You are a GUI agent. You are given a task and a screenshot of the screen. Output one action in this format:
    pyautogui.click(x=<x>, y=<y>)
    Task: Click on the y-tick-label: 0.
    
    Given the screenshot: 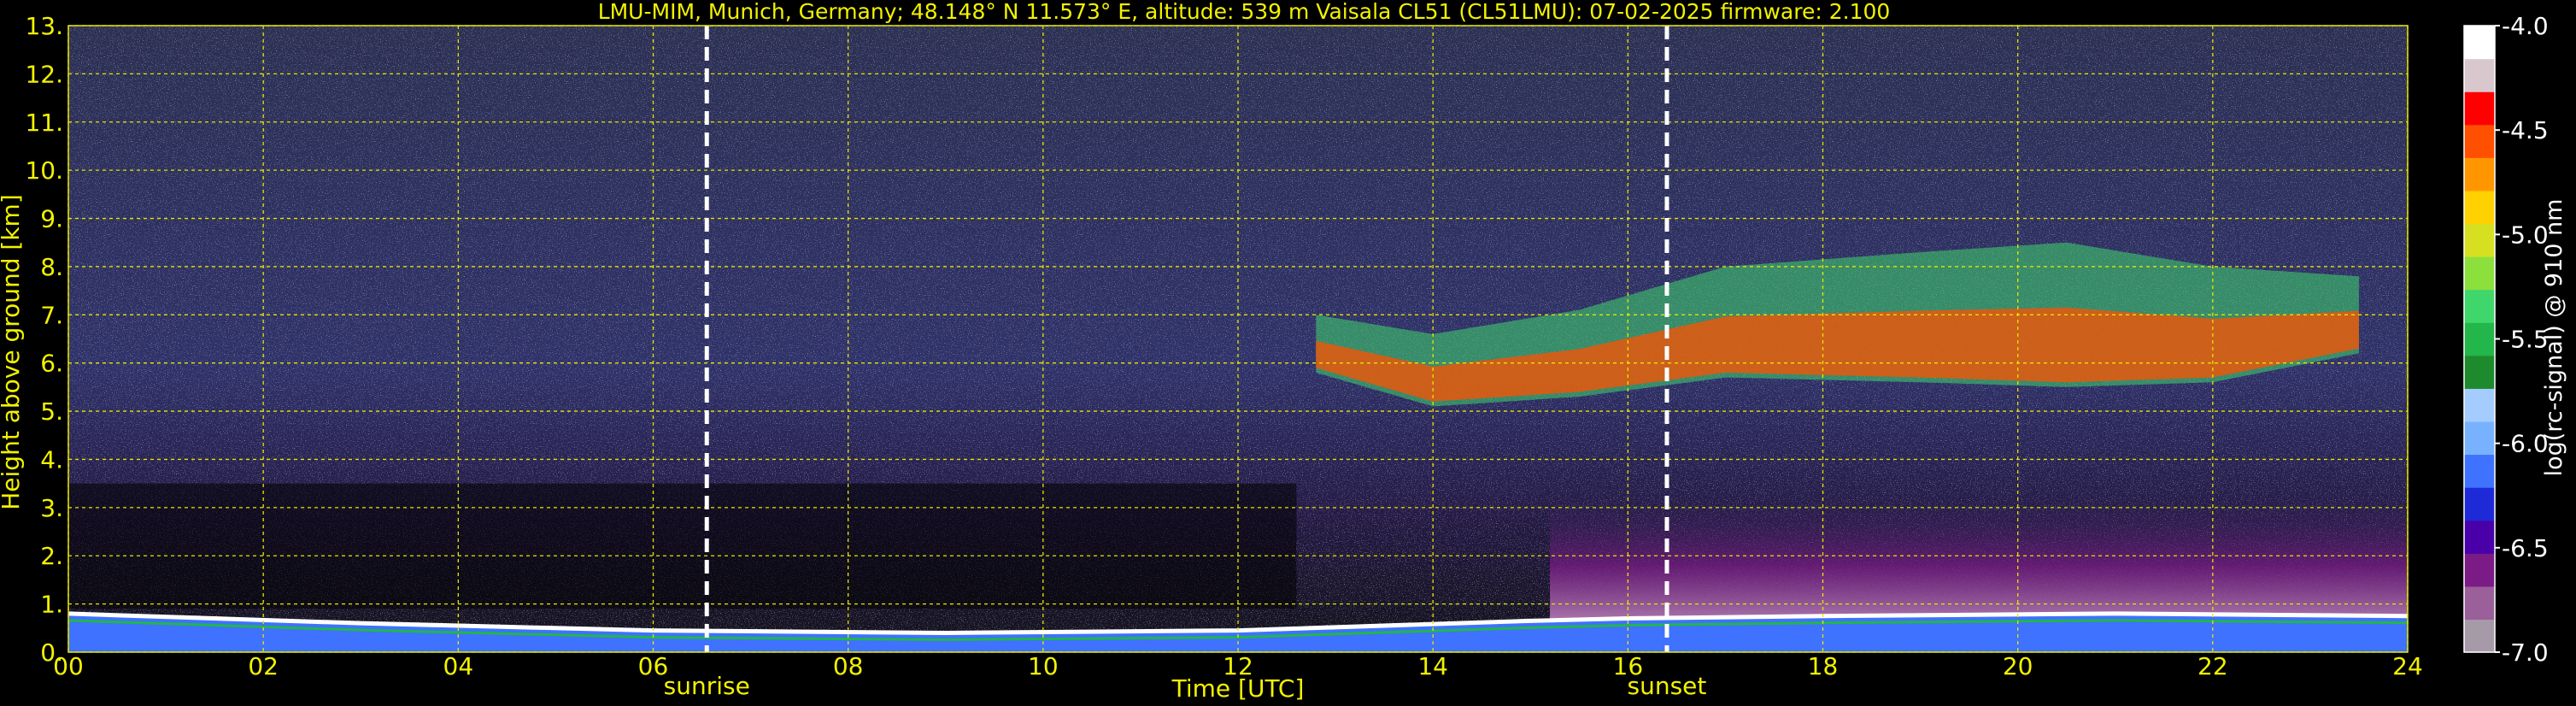 What is the action you would take?
    pyautogui.click(x=51, y=652)
    